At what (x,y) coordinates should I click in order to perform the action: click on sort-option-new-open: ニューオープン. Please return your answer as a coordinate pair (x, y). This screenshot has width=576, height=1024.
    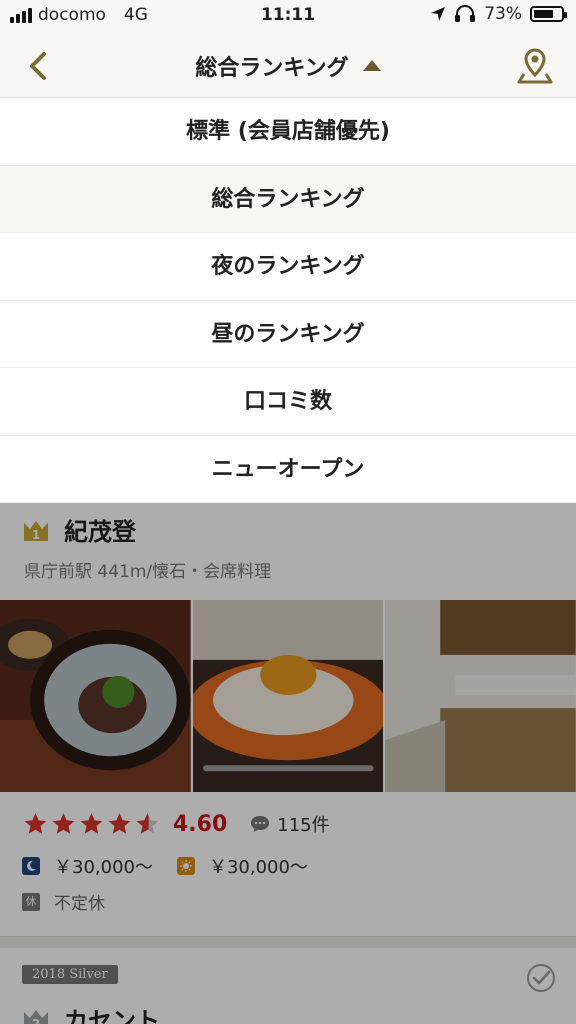
    Looking at the image, I should click on (288, 469).